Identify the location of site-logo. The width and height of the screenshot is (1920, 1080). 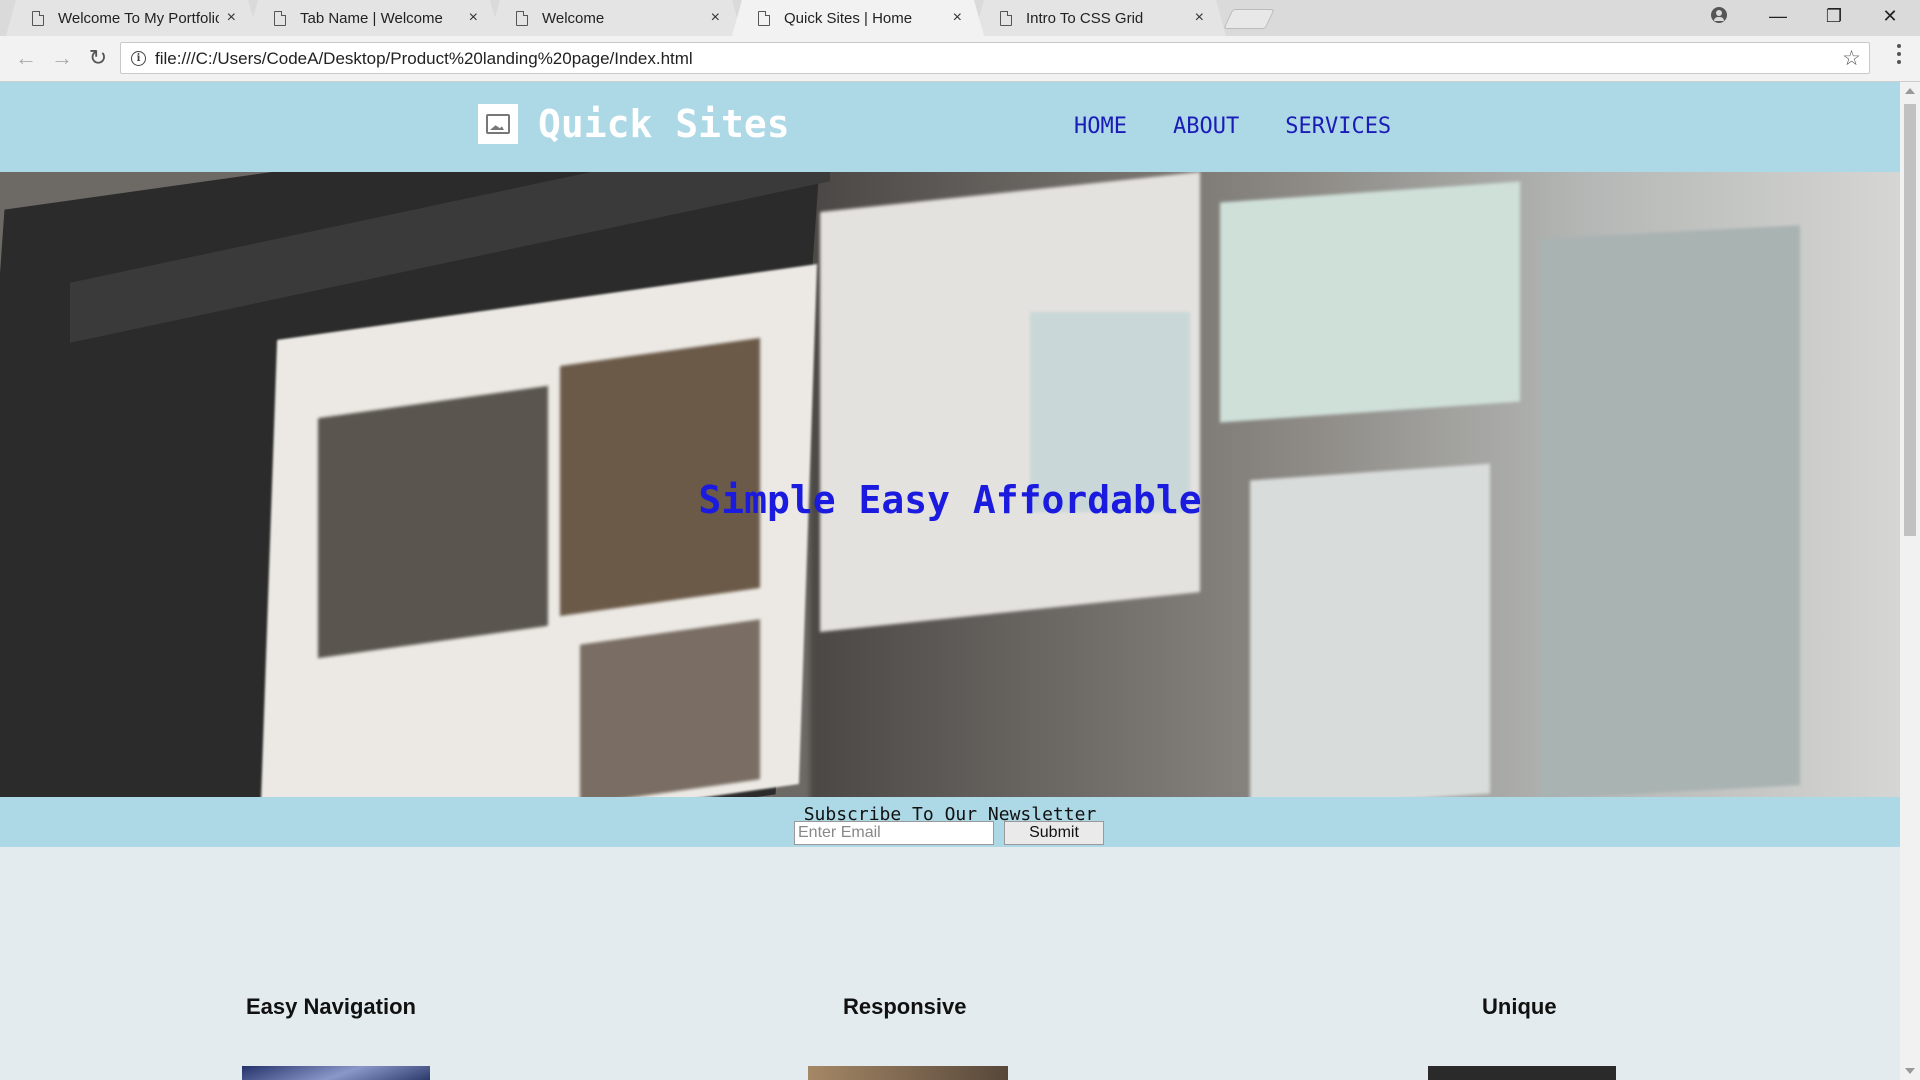
(498, 124).